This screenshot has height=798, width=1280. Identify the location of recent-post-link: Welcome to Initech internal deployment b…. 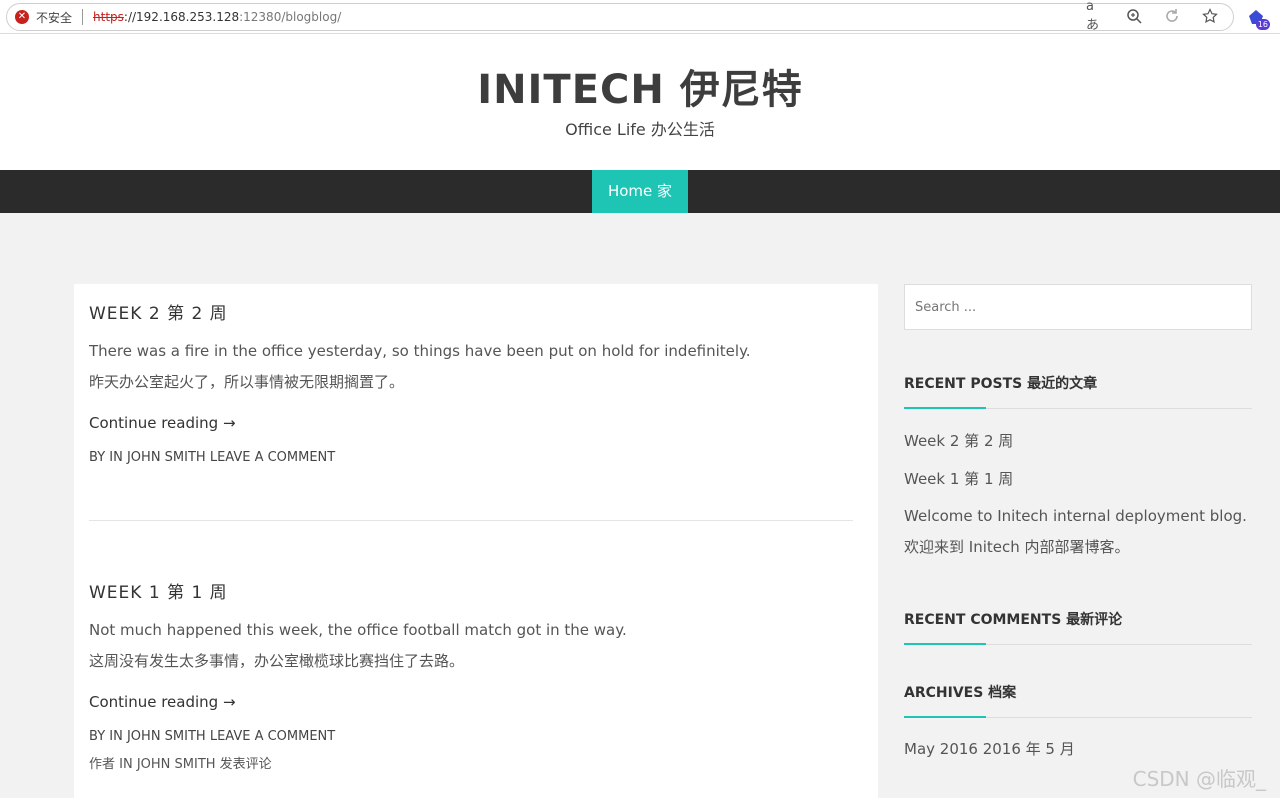
(1078, 516).